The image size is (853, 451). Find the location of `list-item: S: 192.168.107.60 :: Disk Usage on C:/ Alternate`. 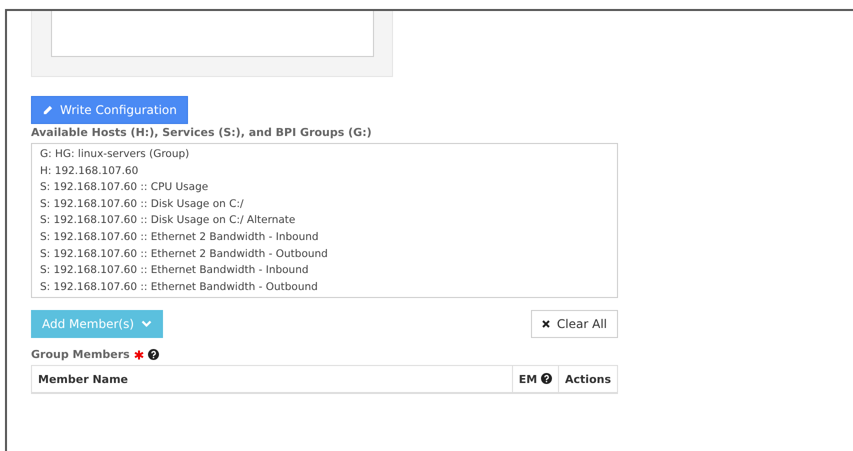

list-item: S: 192.168.107.60 :: Disk Usage on C:/ Alternate is located at coordinates (324, 220).